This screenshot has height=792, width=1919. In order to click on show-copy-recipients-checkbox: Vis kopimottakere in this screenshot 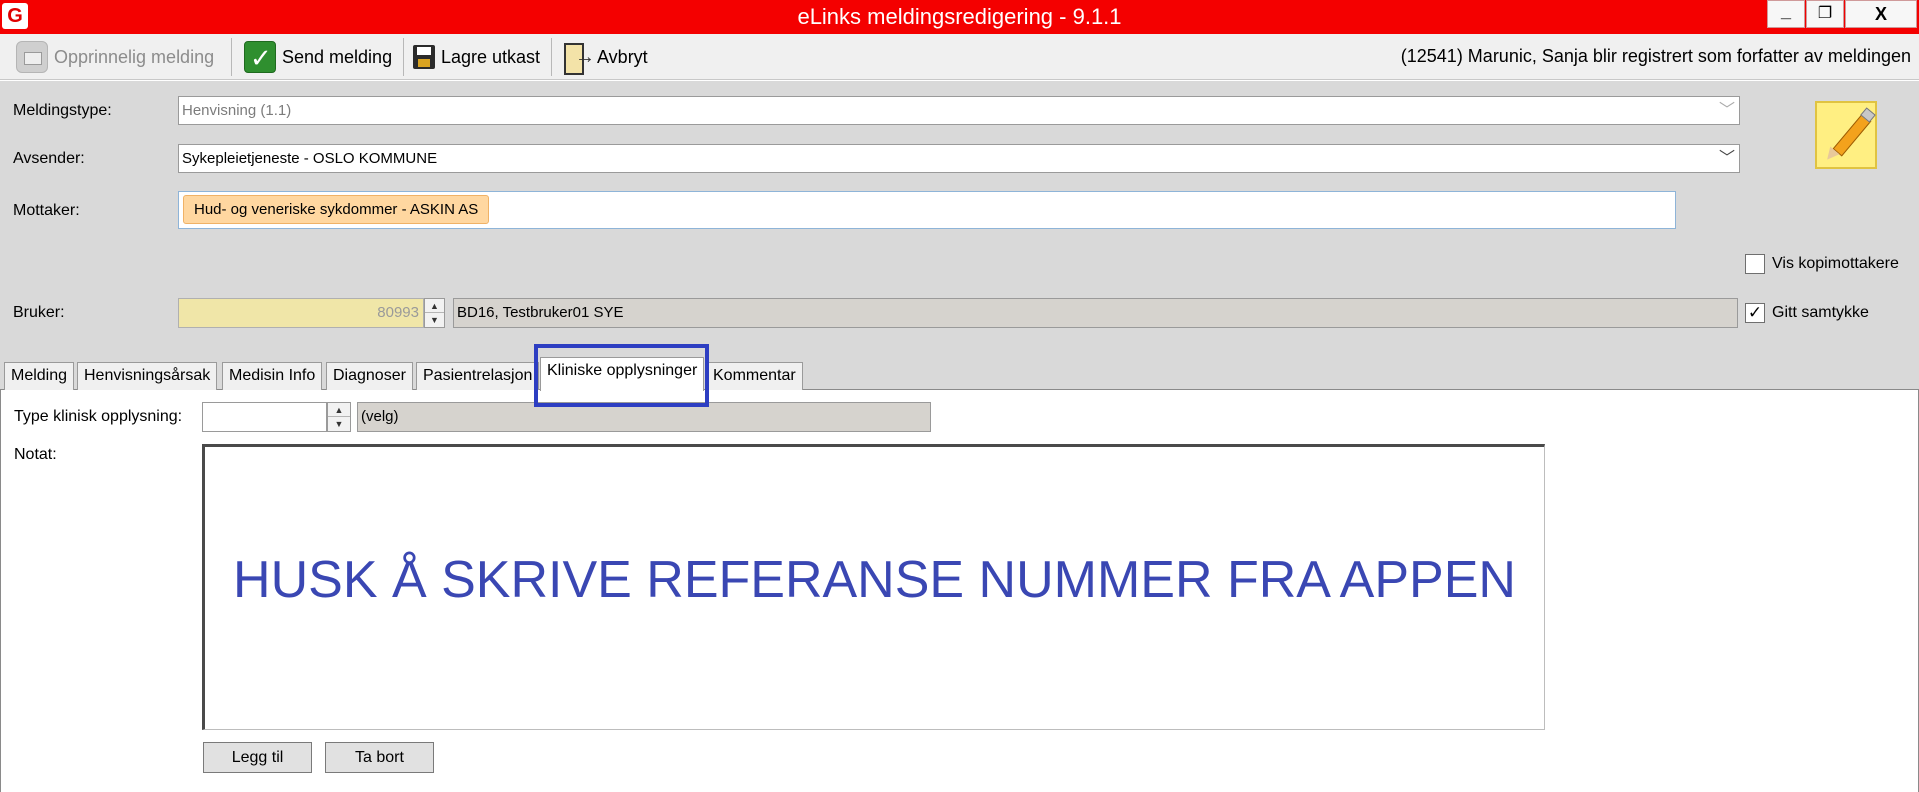, I will do `click(1822, 264)`.